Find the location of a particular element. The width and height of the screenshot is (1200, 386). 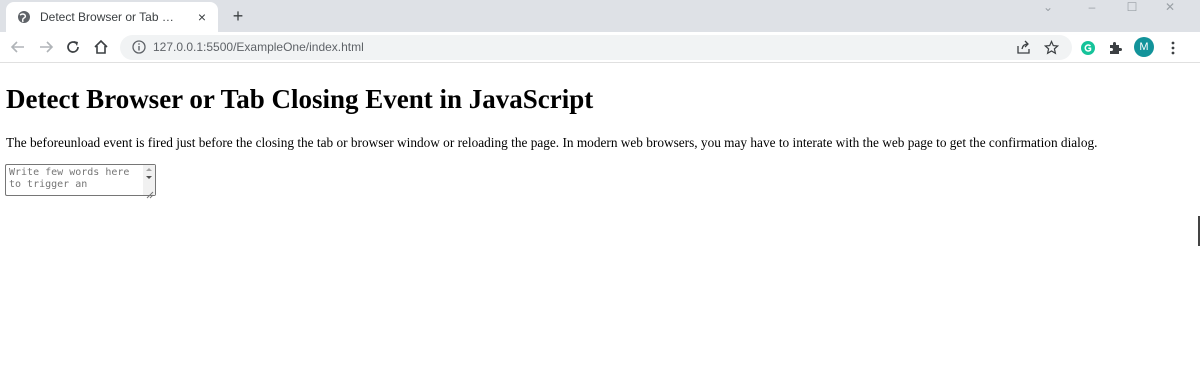

extensions-puzzle-icon is located at coordinates (1115, 48).